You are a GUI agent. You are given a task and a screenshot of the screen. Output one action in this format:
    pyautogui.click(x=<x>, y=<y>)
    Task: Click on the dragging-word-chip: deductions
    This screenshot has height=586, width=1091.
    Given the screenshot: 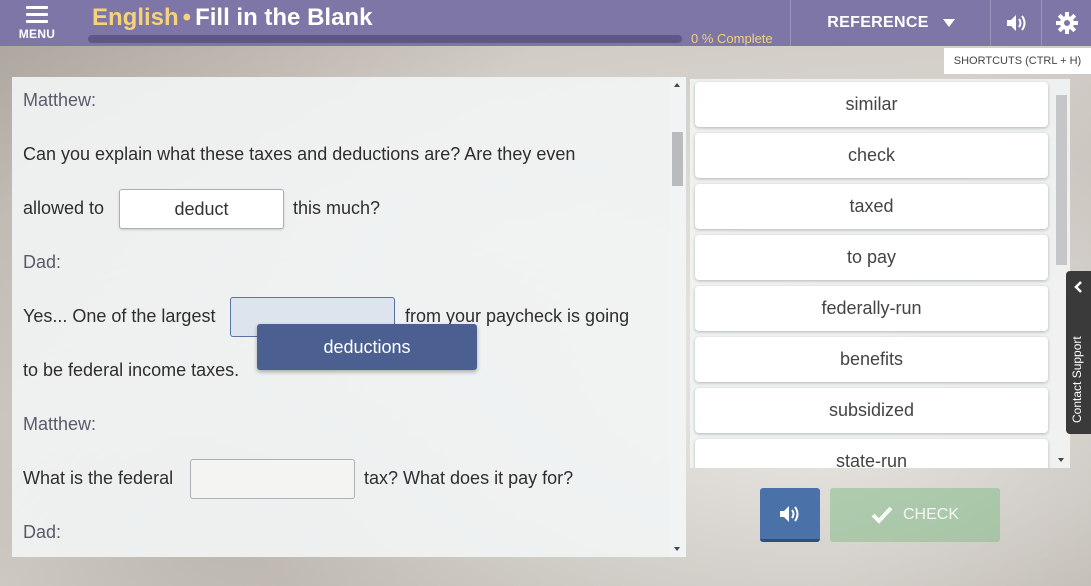 What is the action you would take?
    pyautogui.click(x=367, y=347)
    